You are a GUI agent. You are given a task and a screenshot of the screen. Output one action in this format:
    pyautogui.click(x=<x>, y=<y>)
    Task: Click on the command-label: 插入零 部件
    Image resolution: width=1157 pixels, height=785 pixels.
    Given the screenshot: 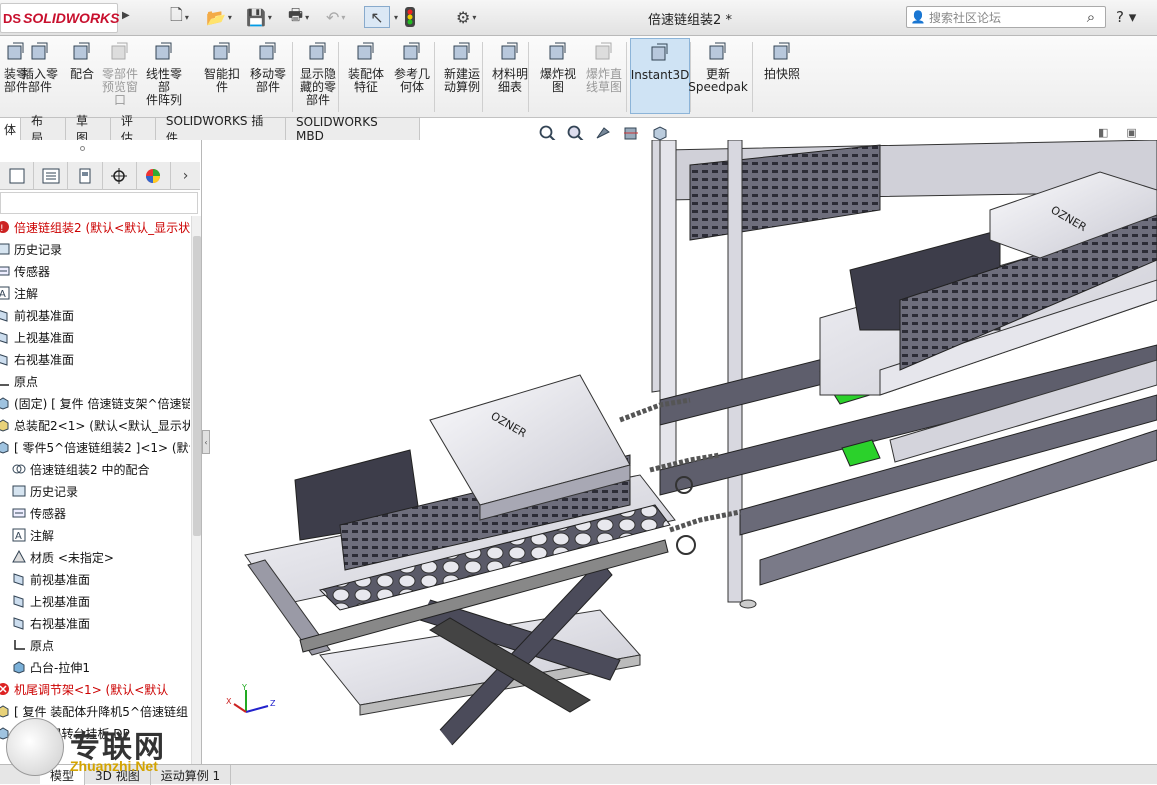 What is the action you would take?
    pyautogui.click(x=39, y=80)
    